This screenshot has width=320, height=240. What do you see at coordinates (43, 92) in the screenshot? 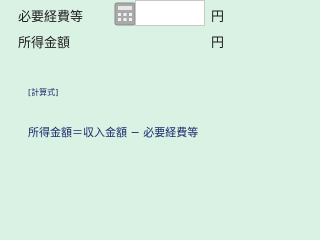
I see `formula-heading: [計算式]` at bounding box center [43, 92].